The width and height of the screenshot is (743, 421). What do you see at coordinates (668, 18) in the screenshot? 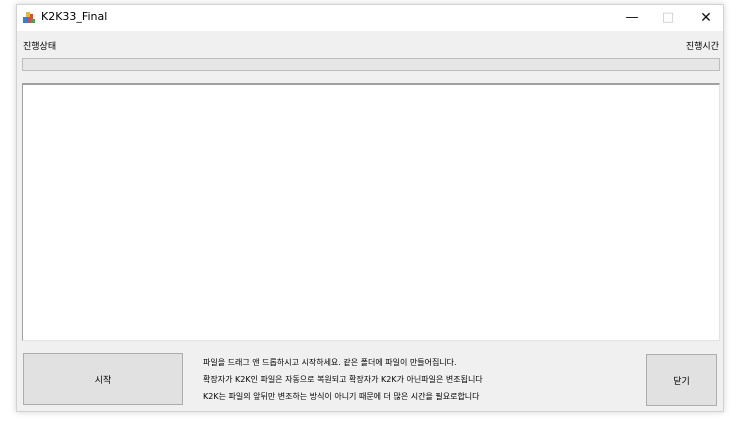
I see `maximize-button: □` at bounding box center [668, 18].